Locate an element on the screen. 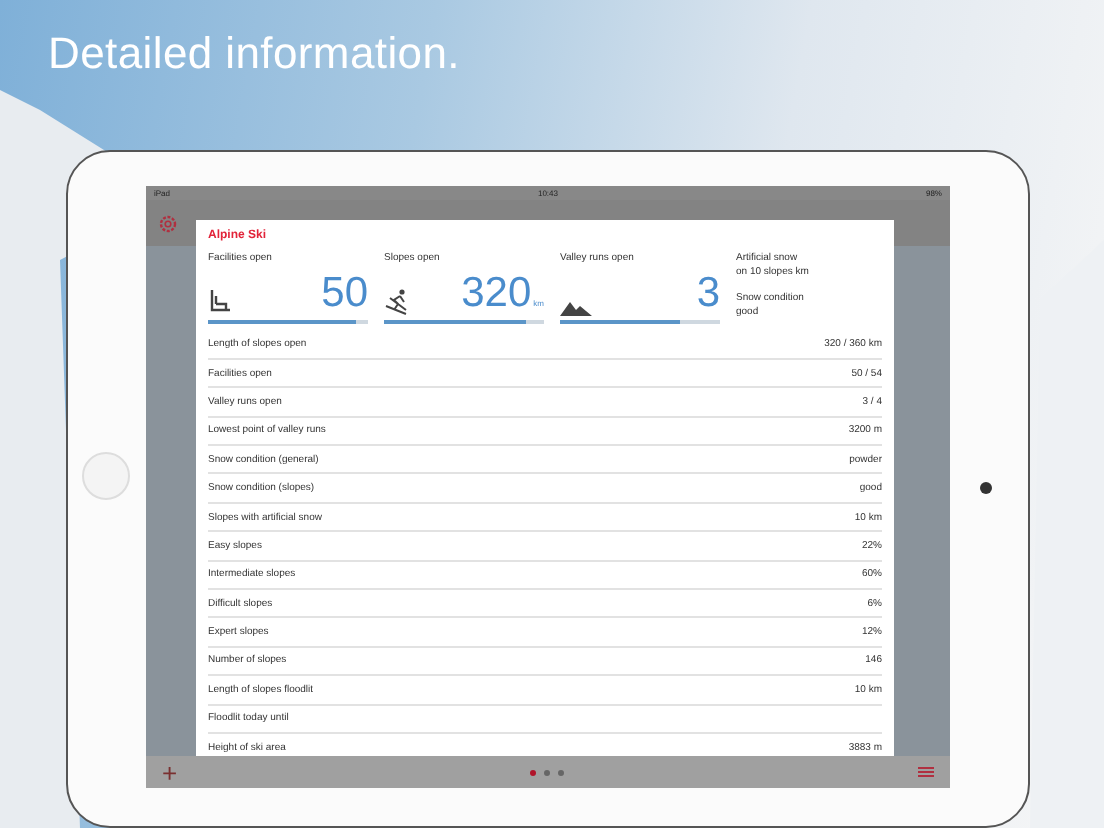 This screenshot has height=828, width=1104. add-button: + is located at coordinates (170, 772).